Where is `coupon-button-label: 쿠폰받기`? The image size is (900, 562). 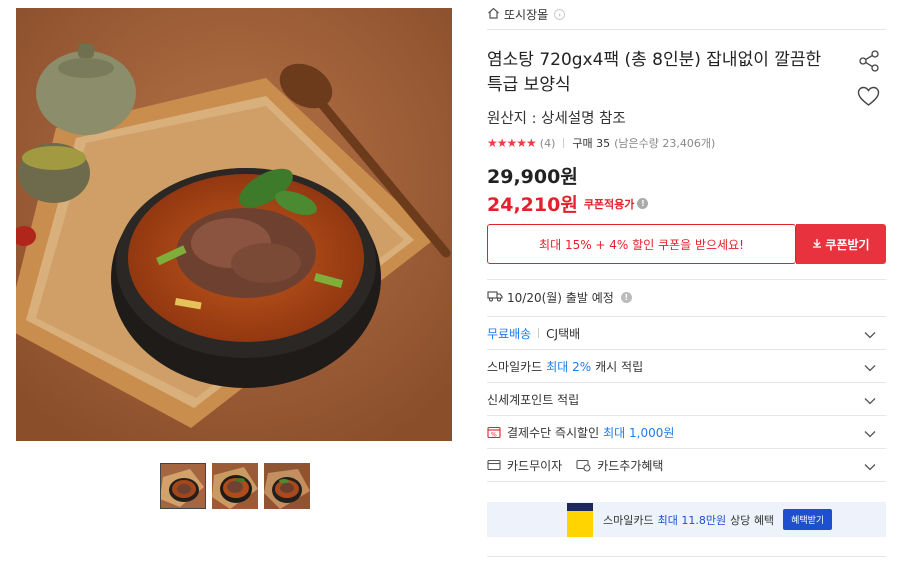
coupon-button-label: 쿠폰받기 is located at coordinates (847, 244).